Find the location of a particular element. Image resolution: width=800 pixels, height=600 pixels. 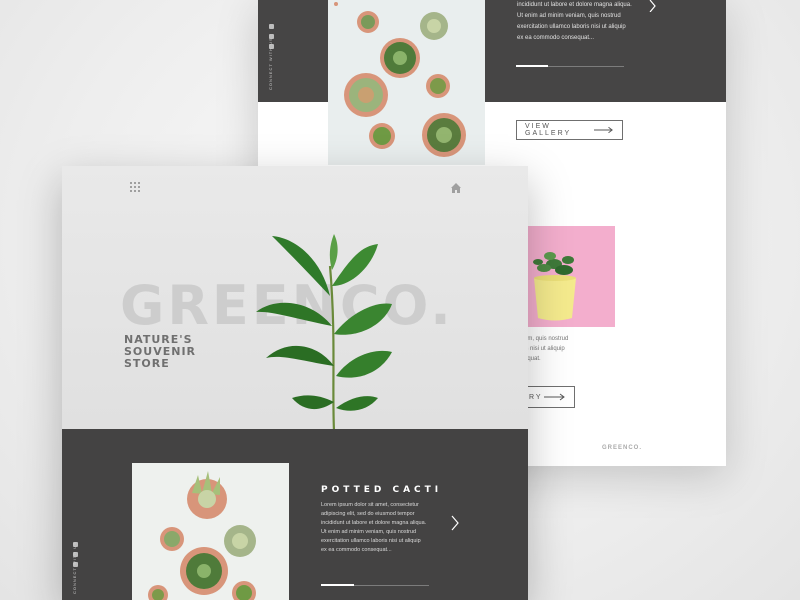

back-lower-button-label: RY is located at coordinates (536, 397).